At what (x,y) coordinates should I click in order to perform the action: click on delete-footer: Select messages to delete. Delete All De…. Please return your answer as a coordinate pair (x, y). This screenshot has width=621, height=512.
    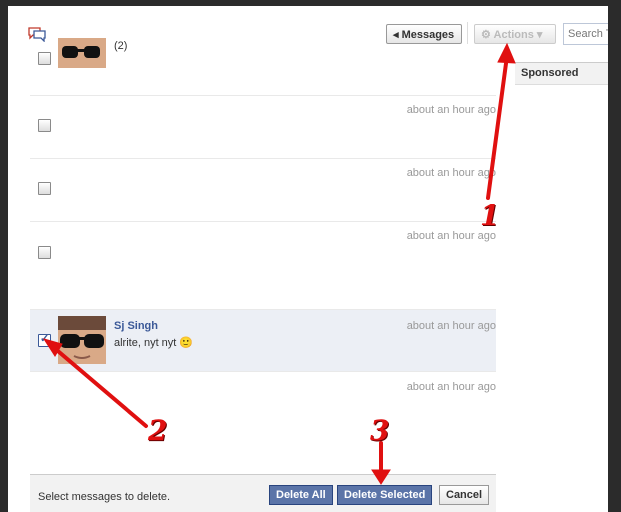
    Looking at the image, I should click on (263, 493).